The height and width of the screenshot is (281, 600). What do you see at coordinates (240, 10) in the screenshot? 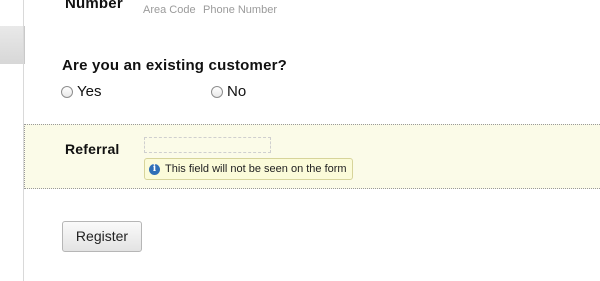
I see `phone-number-sublabel: Phone Number` at bounding box center [240, 10].